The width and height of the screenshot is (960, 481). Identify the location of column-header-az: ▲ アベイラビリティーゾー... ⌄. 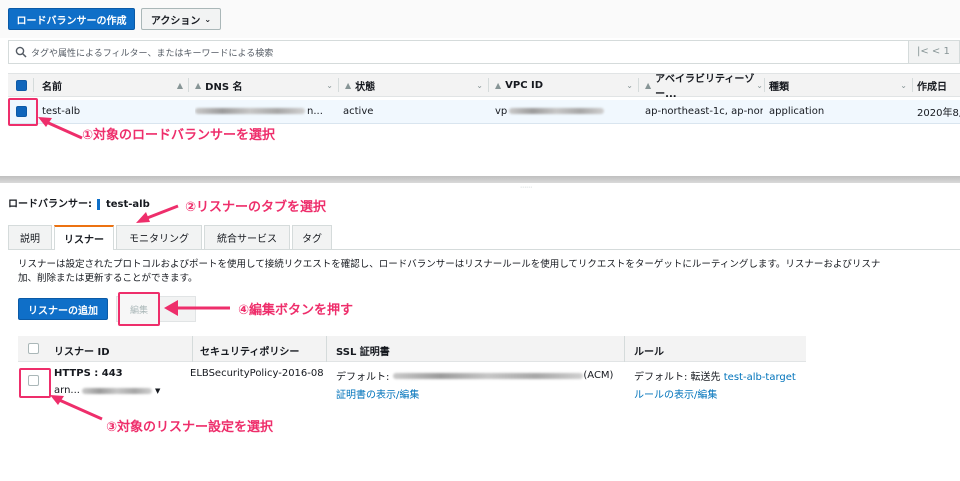
(702, 87).